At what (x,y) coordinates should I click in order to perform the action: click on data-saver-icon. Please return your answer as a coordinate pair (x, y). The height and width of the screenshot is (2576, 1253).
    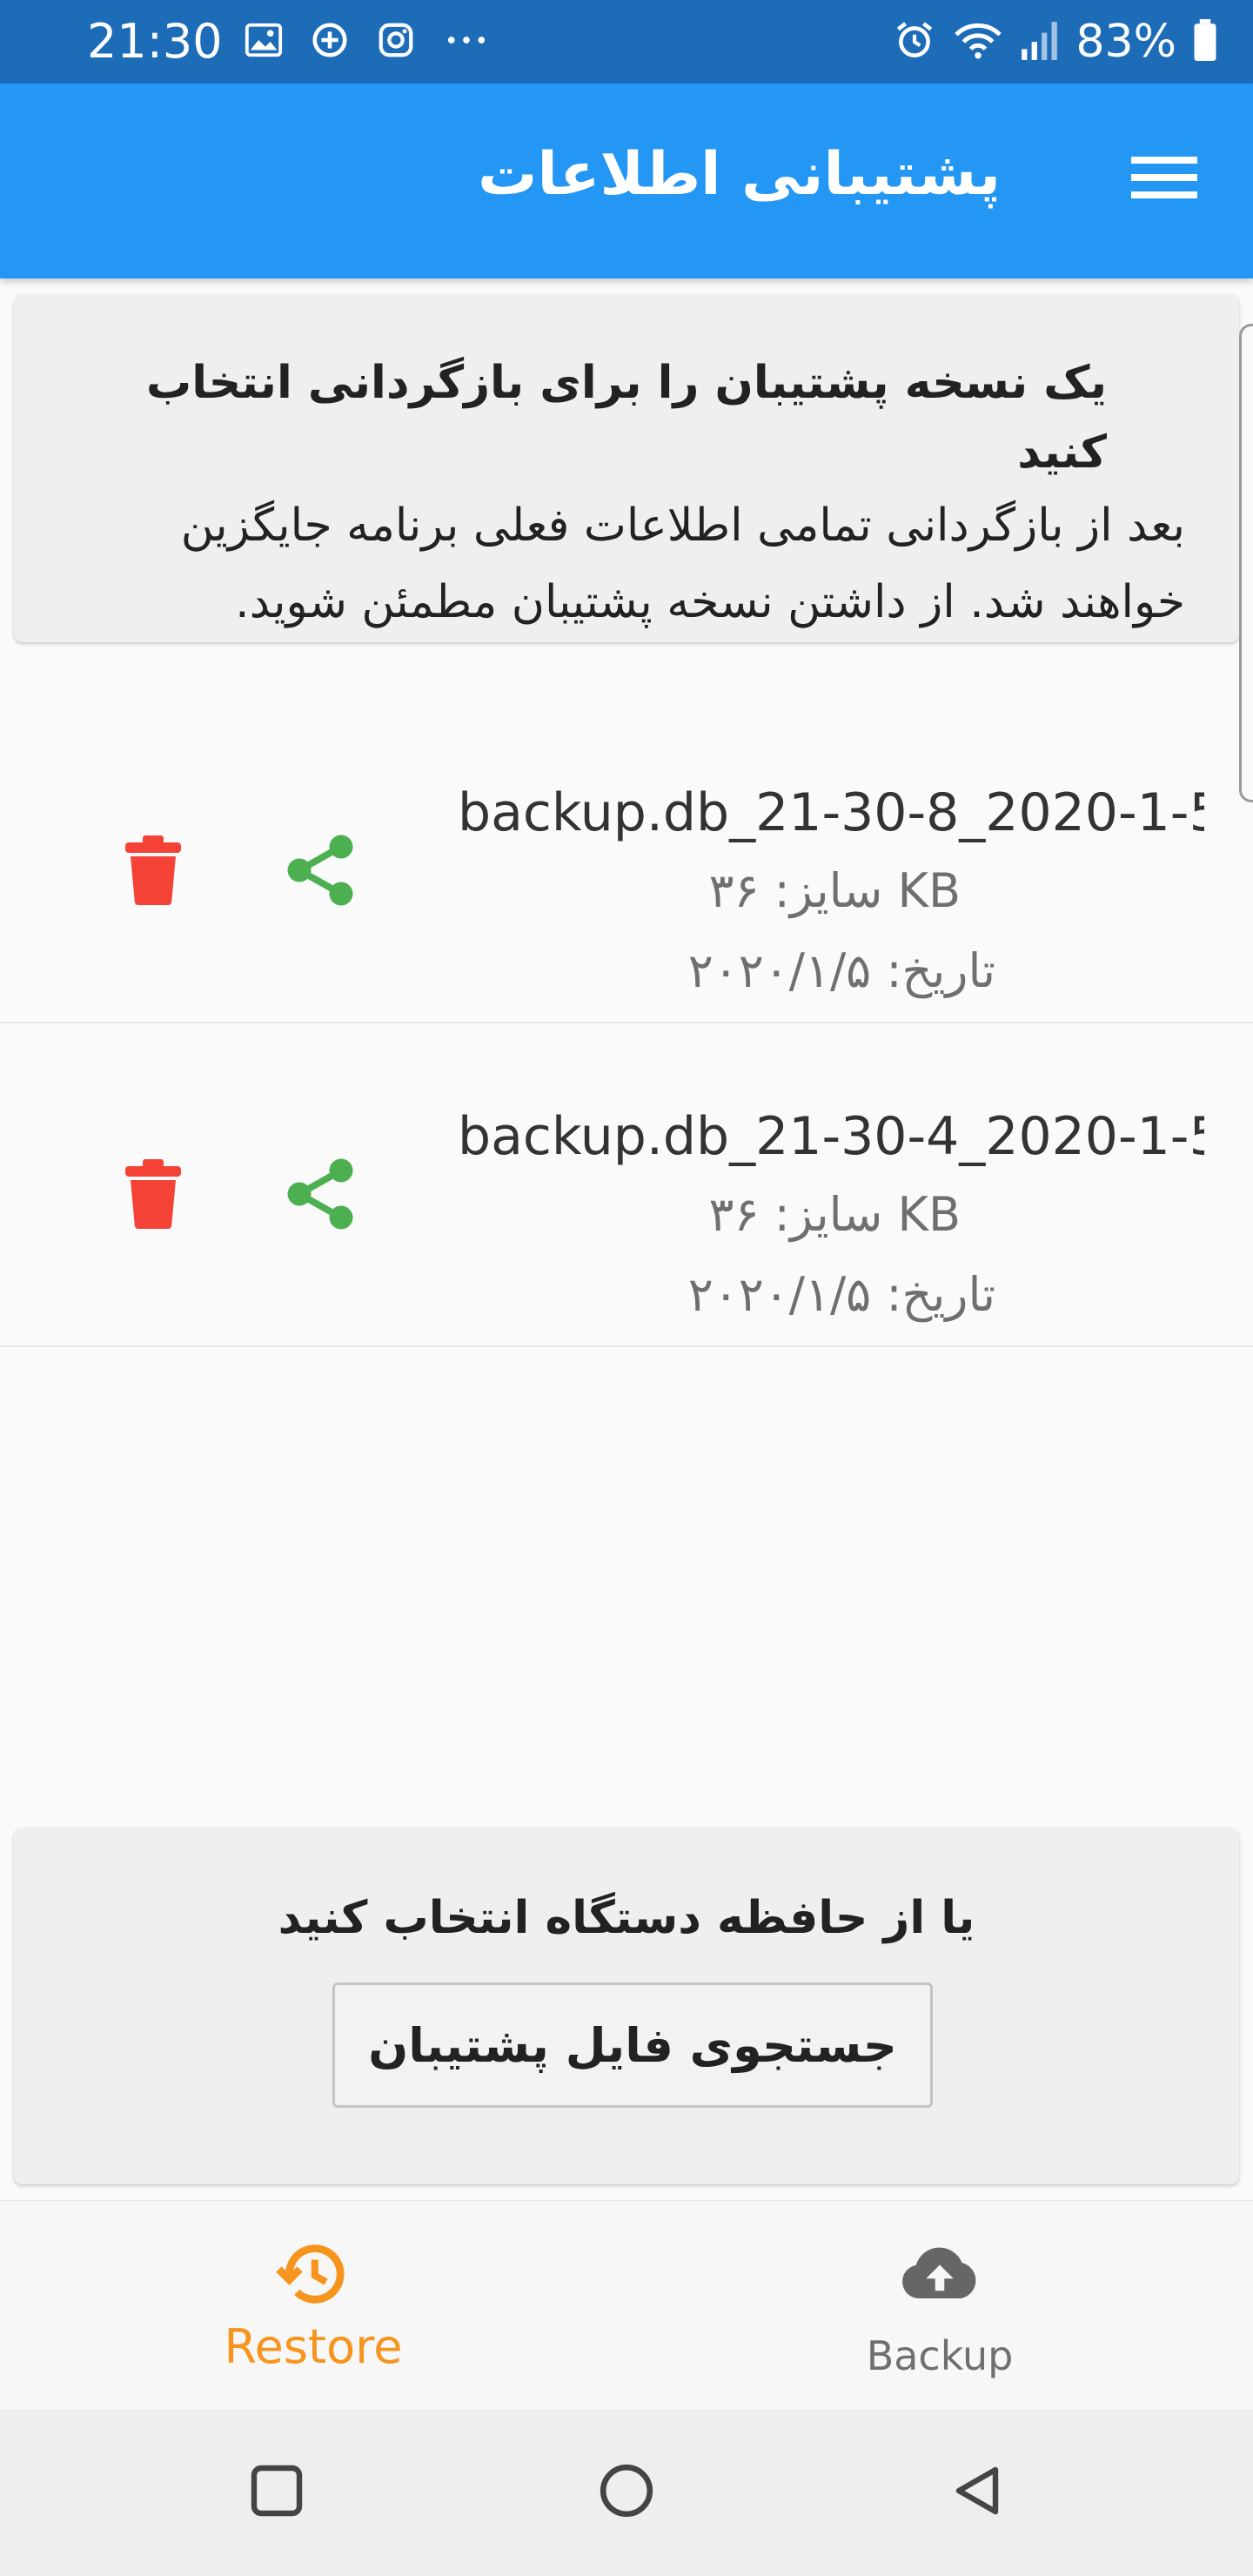
    Looking at the image, I should click on (330, 42).